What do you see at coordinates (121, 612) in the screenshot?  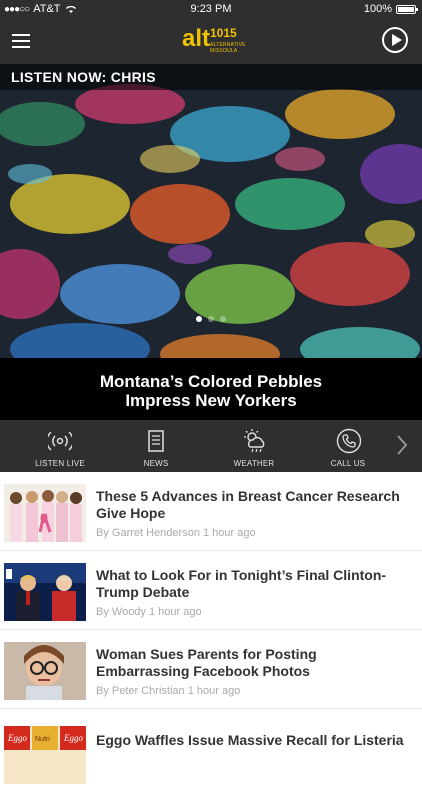 I see `article-byline: By Woody` at bounding box center [121, 612].